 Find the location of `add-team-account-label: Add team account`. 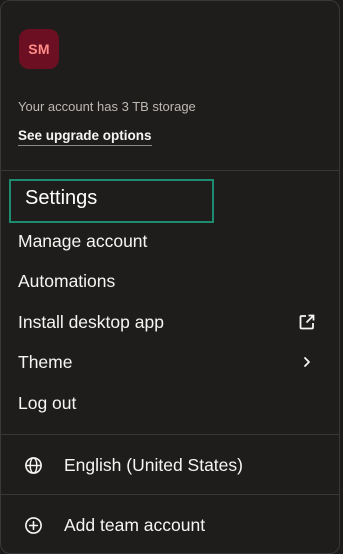

add-team-account-label: Add team account is located at coordinates (135, 524).